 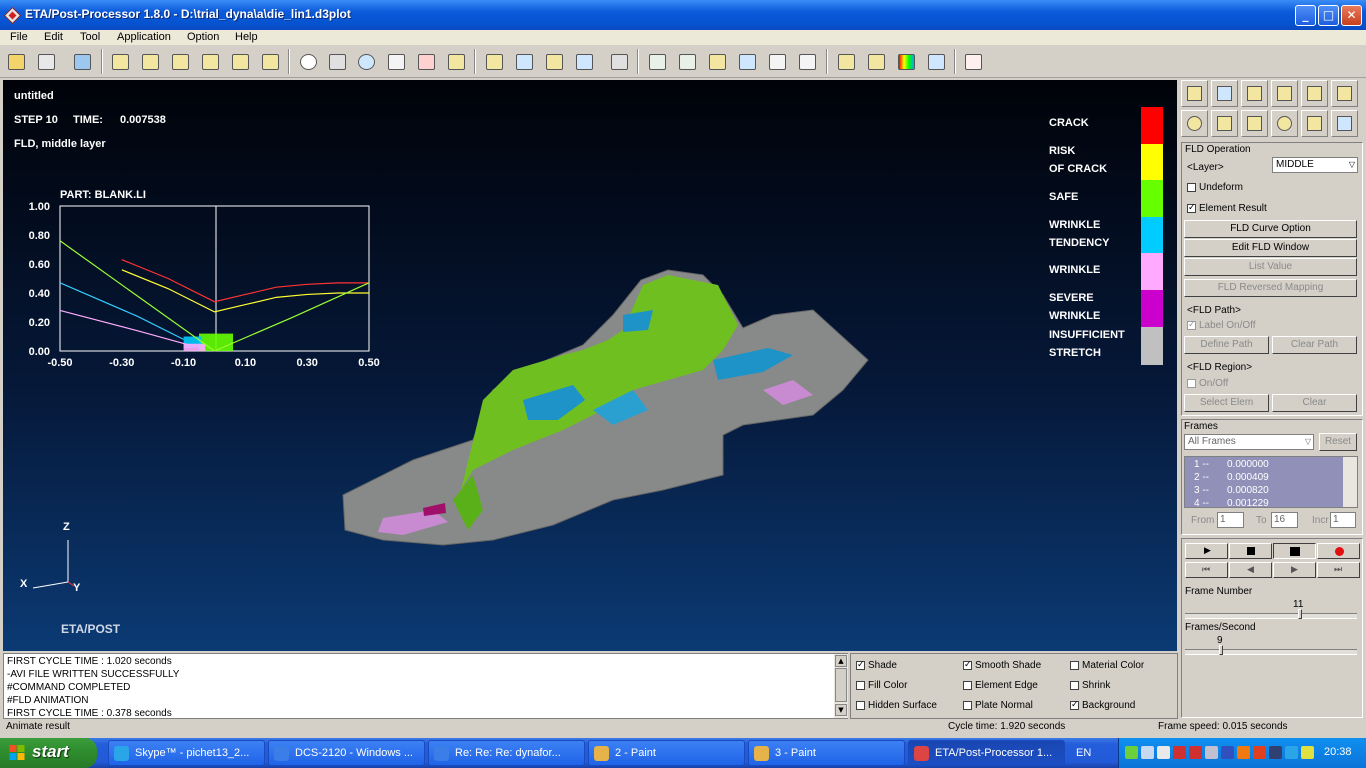 I want to click on cut-icon, so click(x=875, y=61).